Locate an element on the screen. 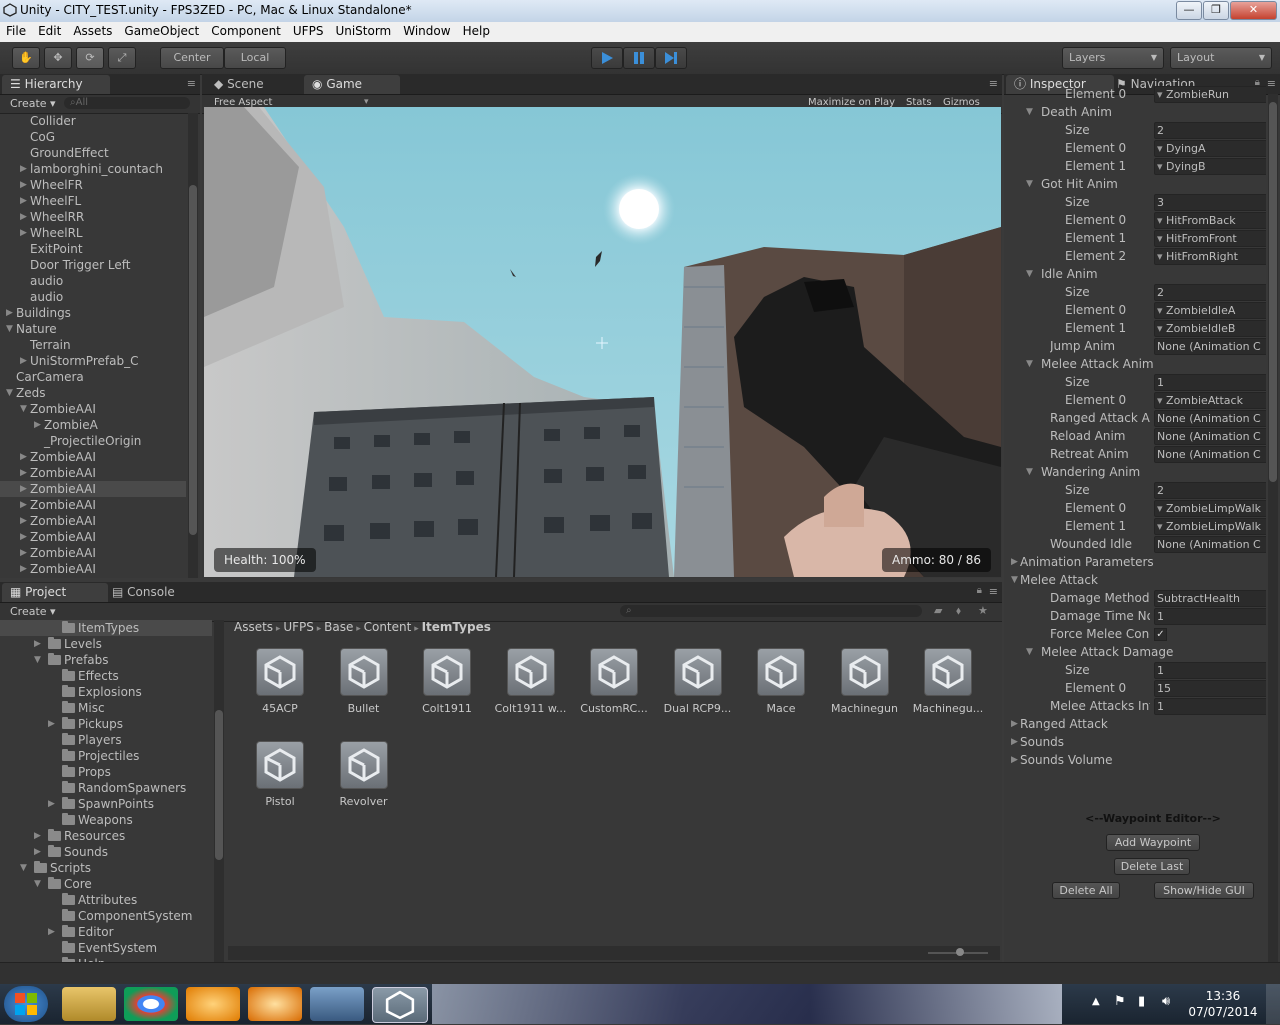  hierarchy-item: _ProjectileOrigin is located at coordinates (93, 441).